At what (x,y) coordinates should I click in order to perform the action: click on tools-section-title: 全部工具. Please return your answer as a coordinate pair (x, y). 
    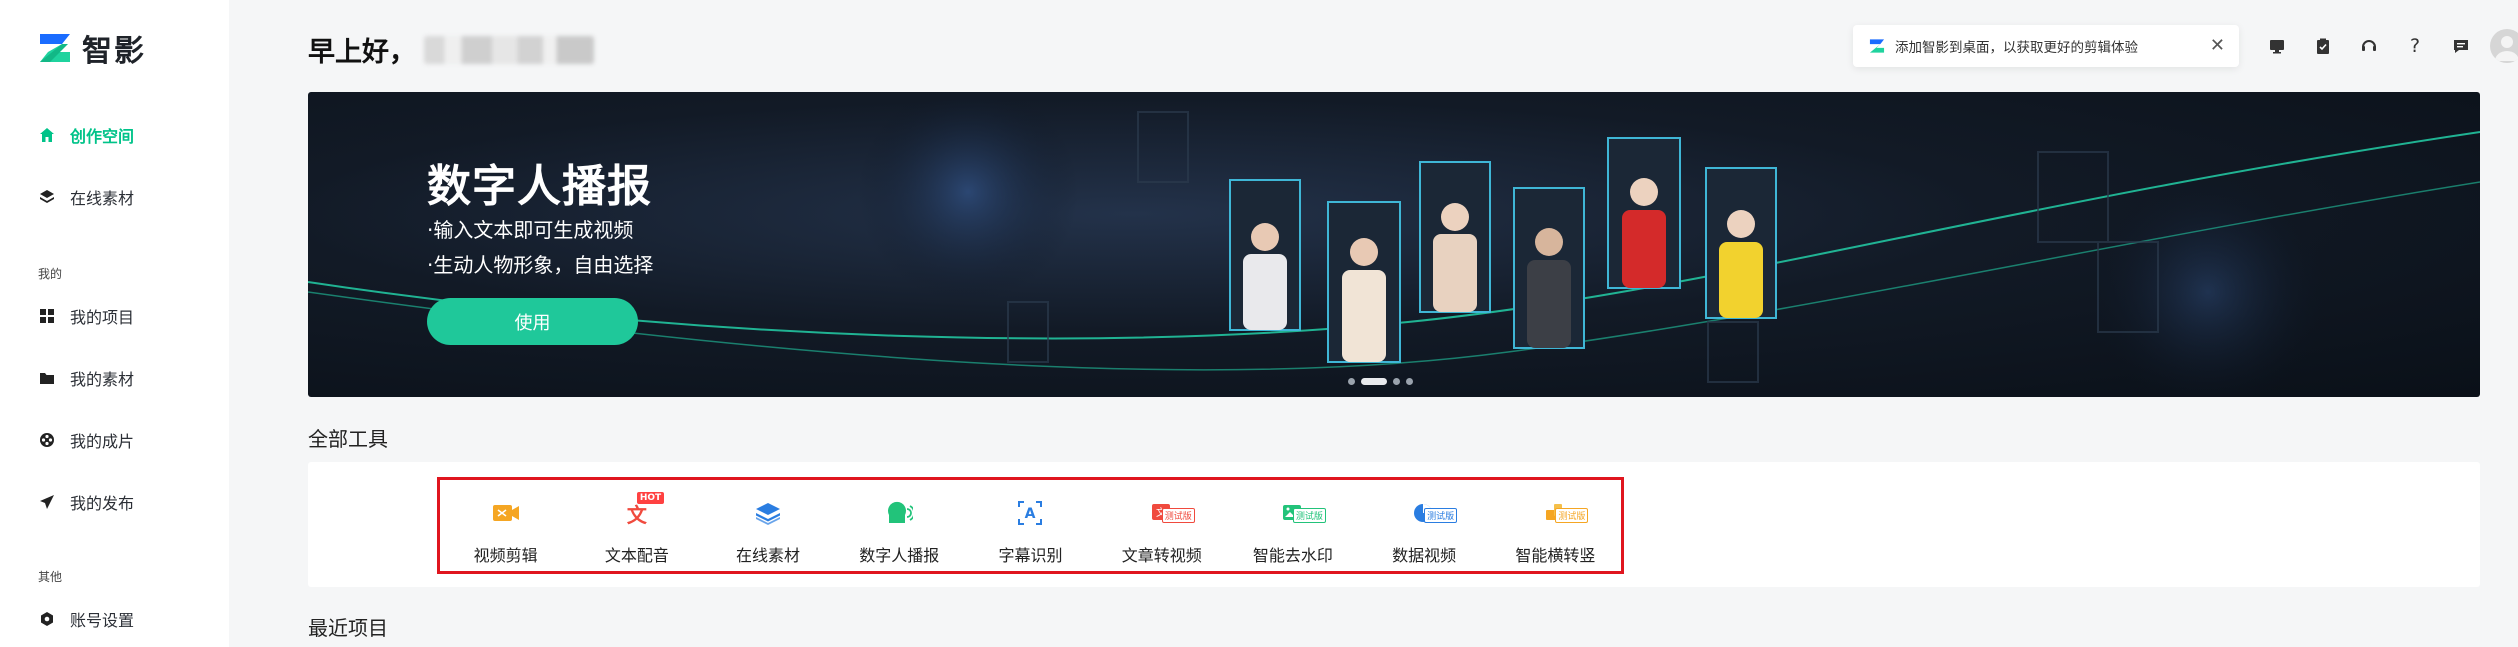
    Looking at the image, I should click on (348, 439).